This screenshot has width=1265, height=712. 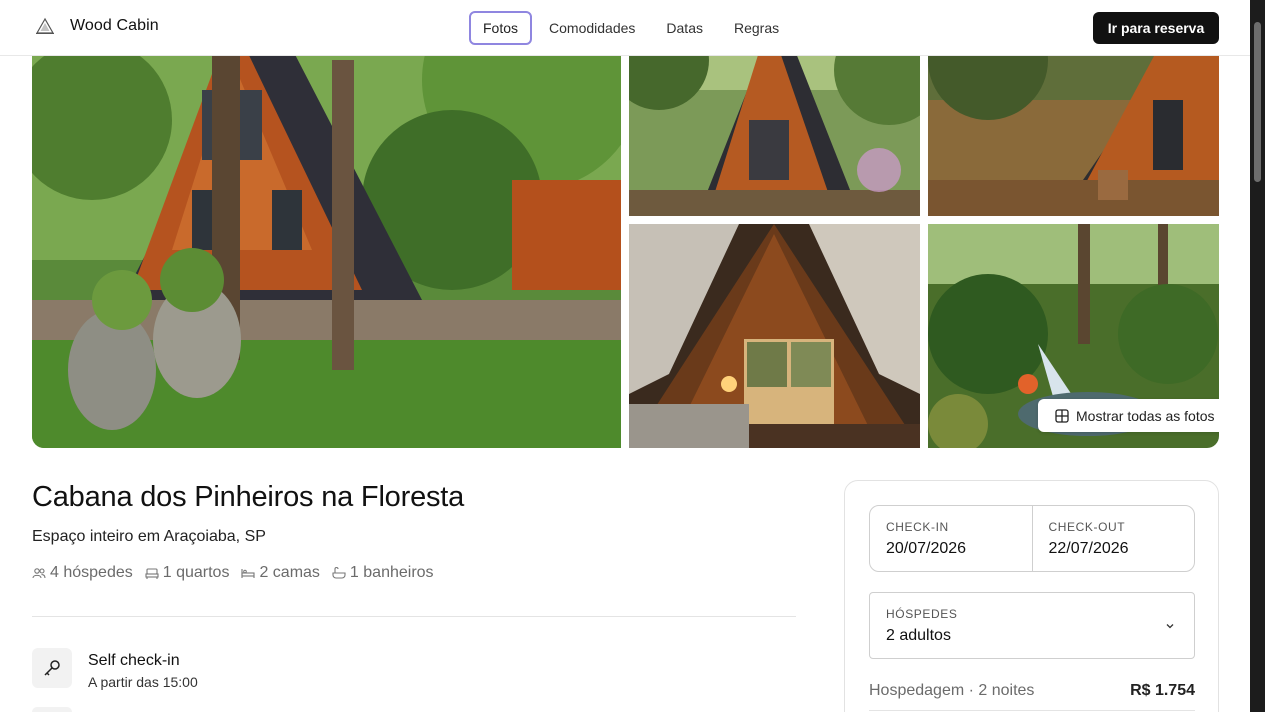 I want to click on nav-tab-datas: Datas, so click(x=684, y=28).